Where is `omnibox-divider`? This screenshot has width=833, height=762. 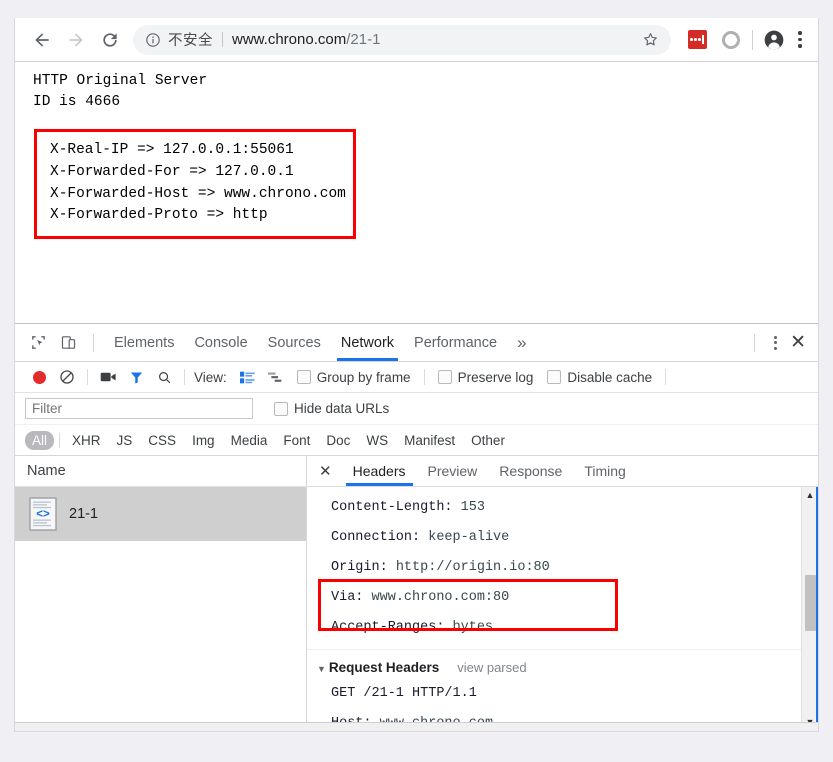 omnibox-divider is located at coordinates (222, 39).